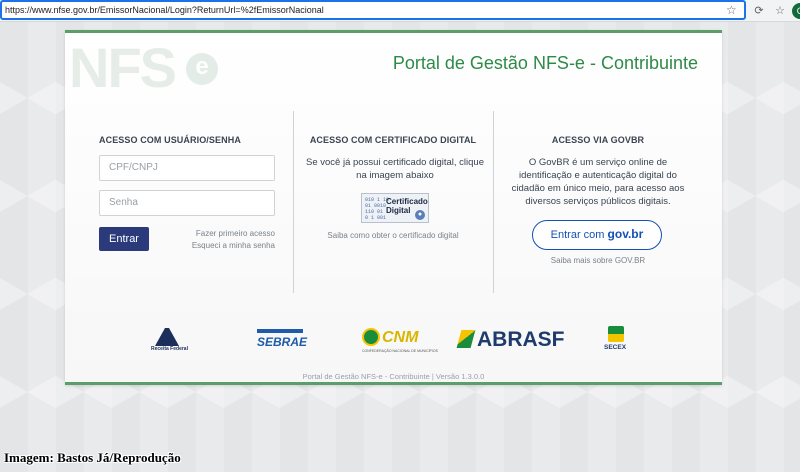  I want to click on bookmarks-icon: ☆, so click(780, 11).